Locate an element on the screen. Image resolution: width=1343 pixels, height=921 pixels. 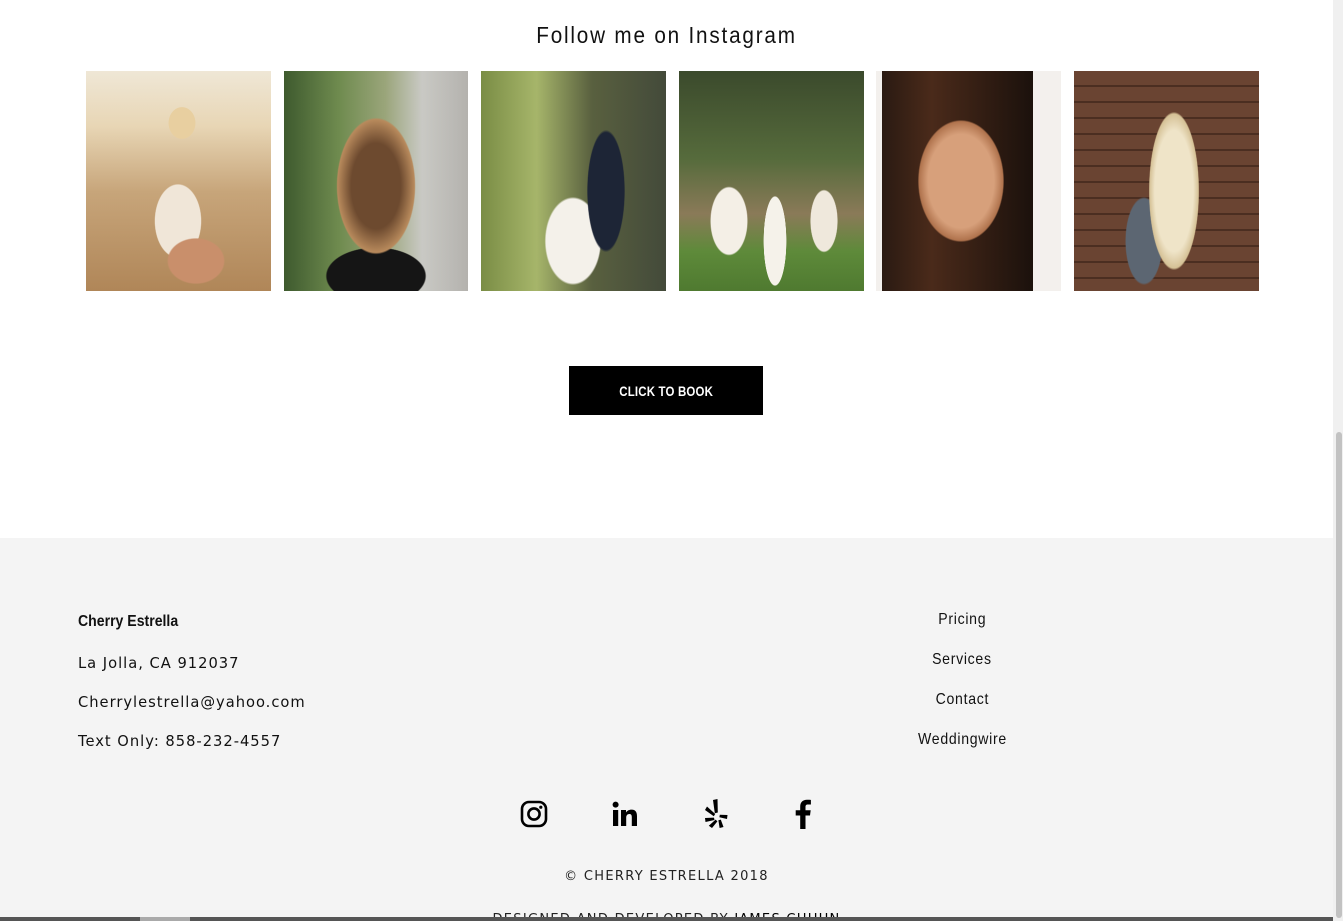
click-to-book-button: CLICK TO BOOK is located at coordinates (666, 390).